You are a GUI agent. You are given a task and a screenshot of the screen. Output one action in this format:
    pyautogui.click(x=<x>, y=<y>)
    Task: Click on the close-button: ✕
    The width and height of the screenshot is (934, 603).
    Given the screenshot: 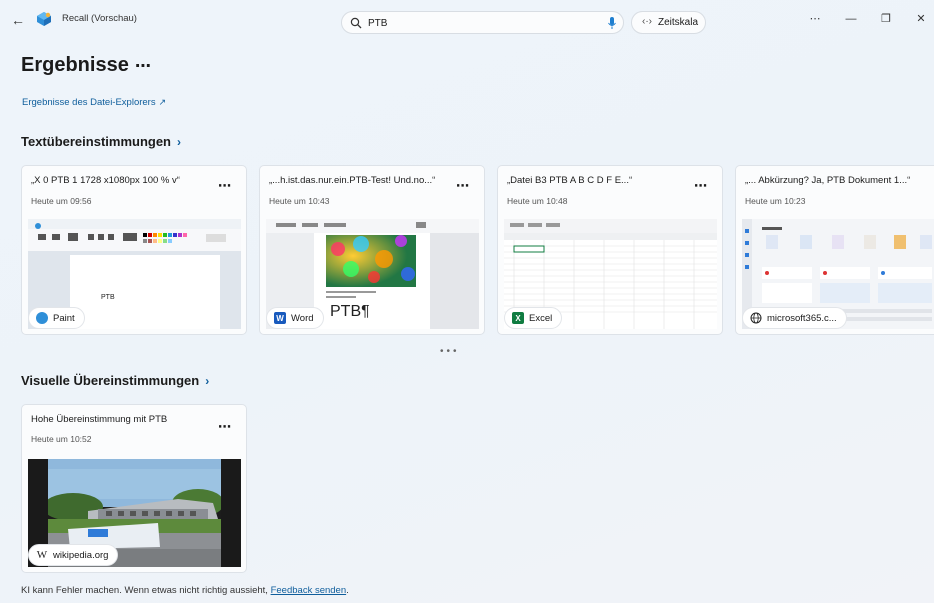 What is the action you would take?
    pyautogui.click(x=921, y=19)
    